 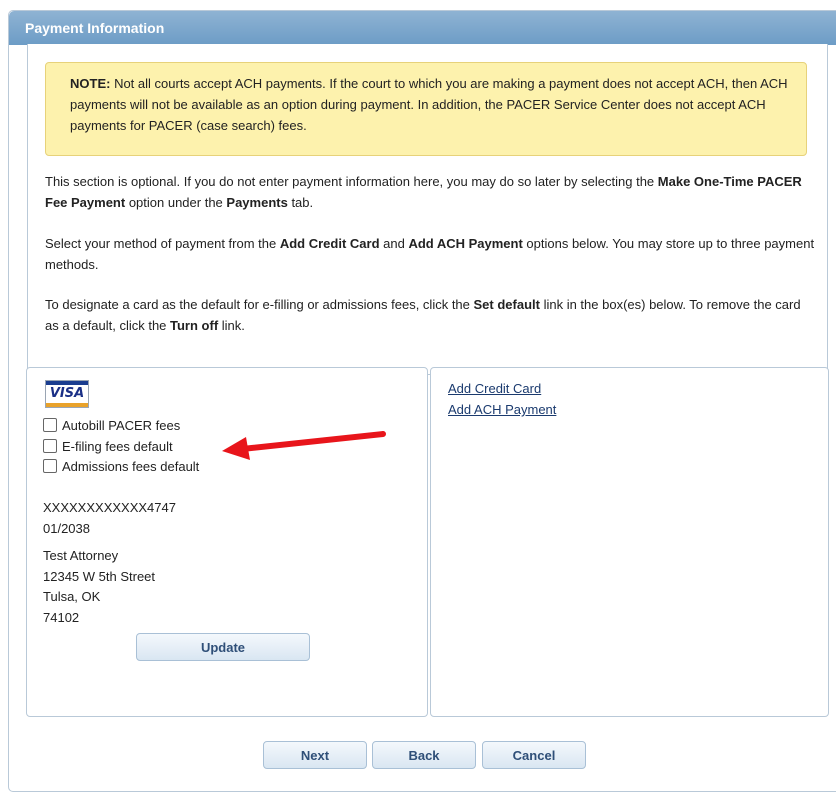 What do you see at coordinates (50, 425) in the screenshot?
I see `autobill-checkbox` at bounding box center [50, 425].